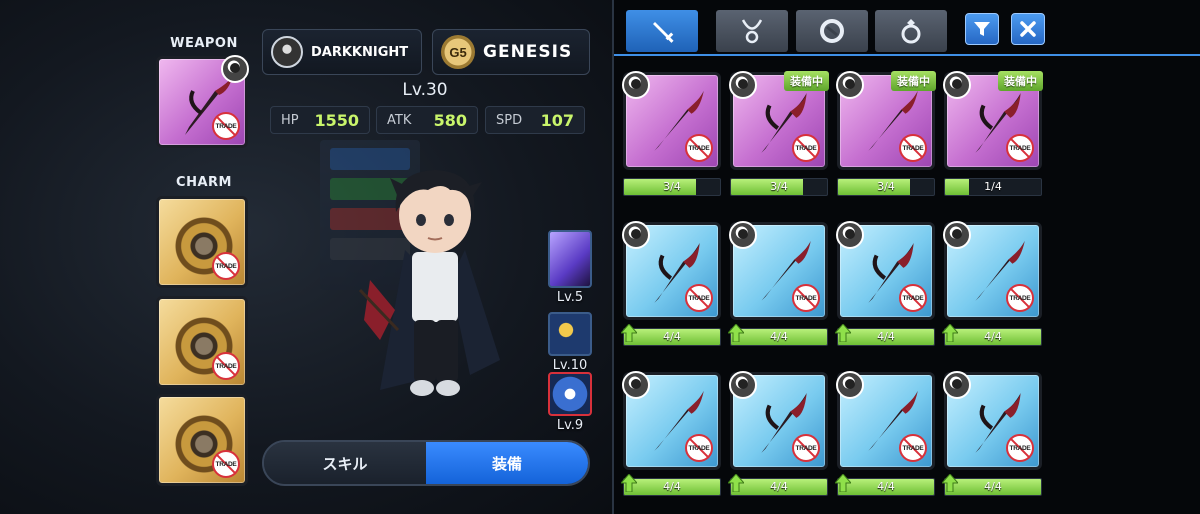  What do you see at coordinates (425, 90) in the screenshot?
I see `player-level: Lv.30` at bounding box center [425, 90].